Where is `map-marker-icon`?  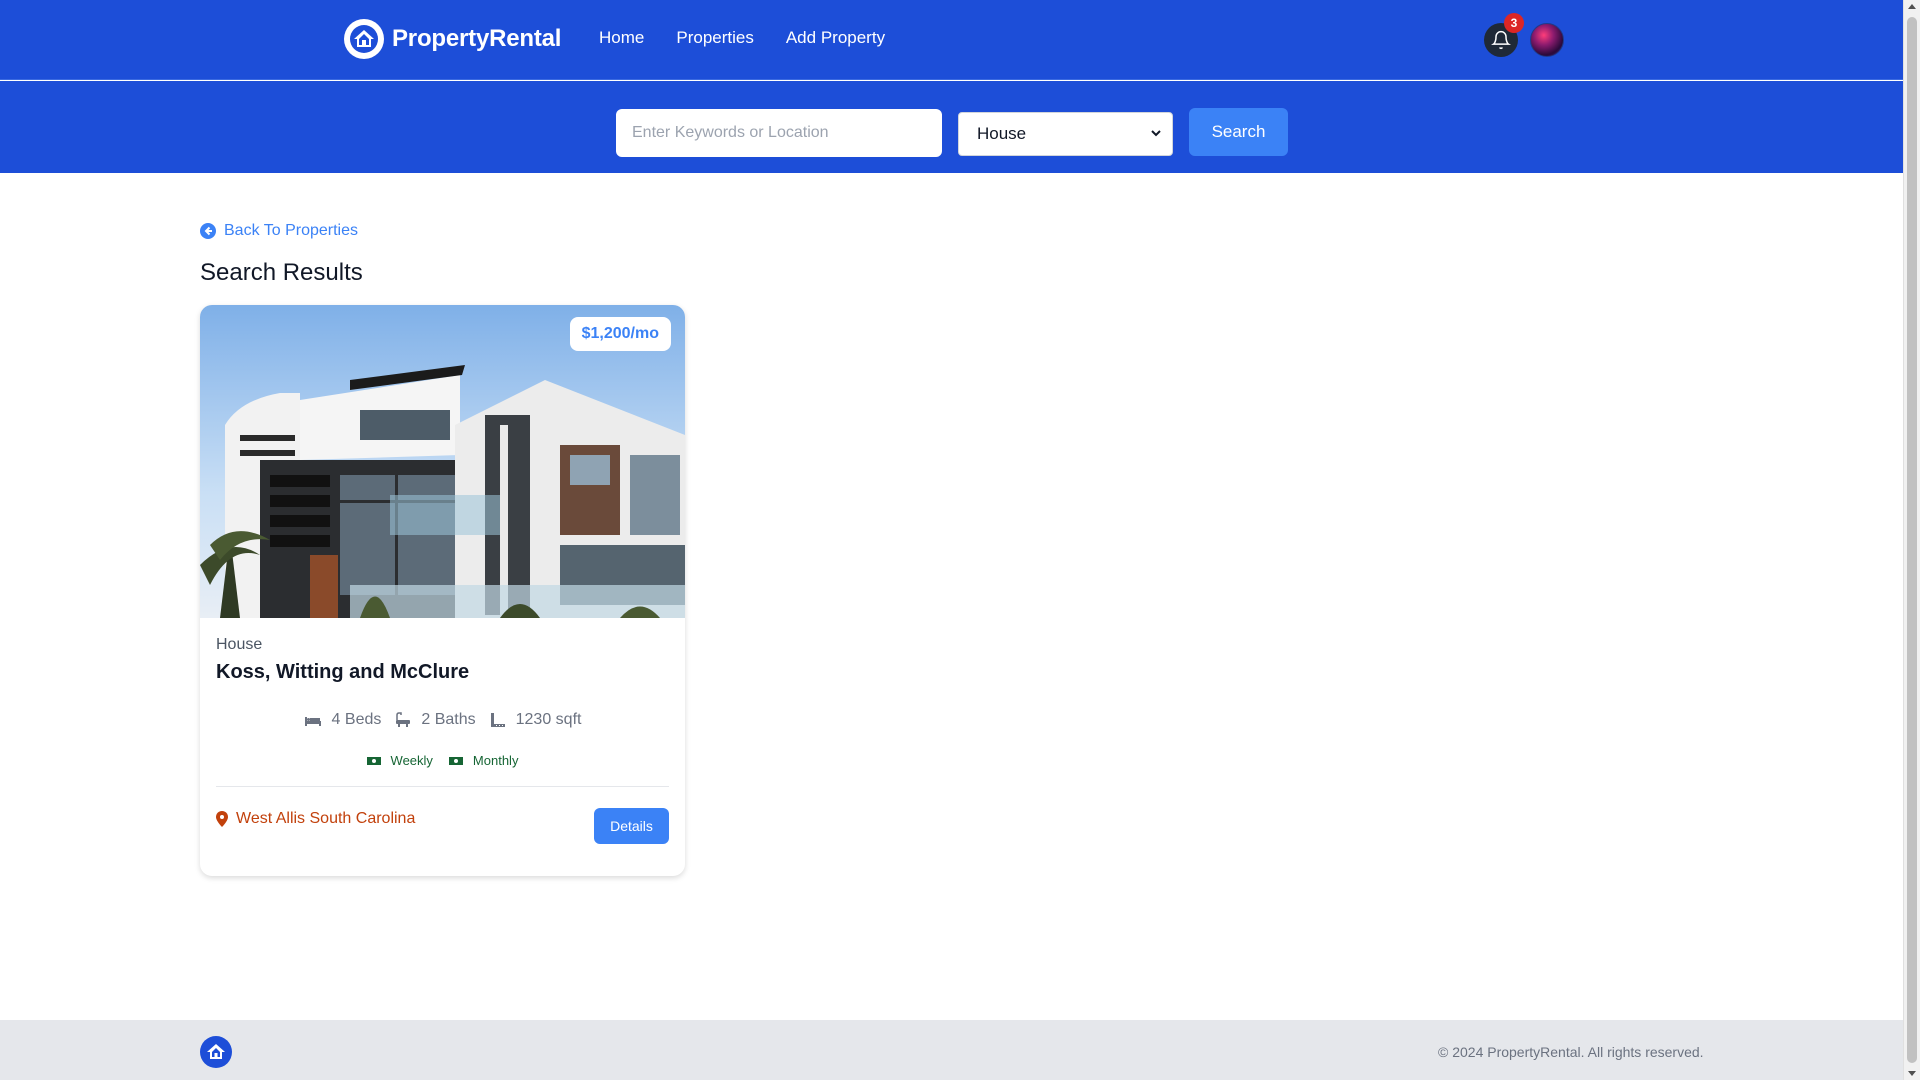 map-marker-icon is located at coordinates (222, 819).